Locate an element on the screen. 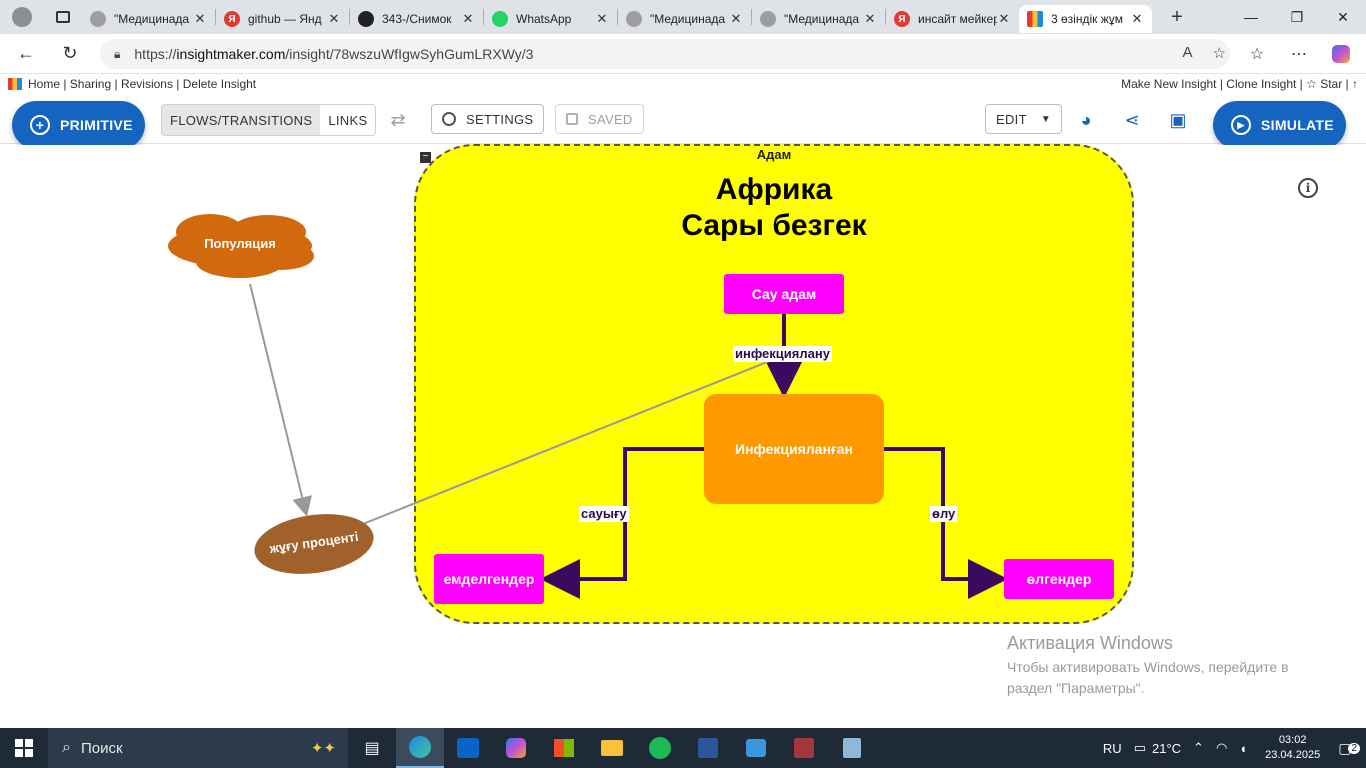  flow-infection-label: инфекциялану is located at coordinates (782, 354).